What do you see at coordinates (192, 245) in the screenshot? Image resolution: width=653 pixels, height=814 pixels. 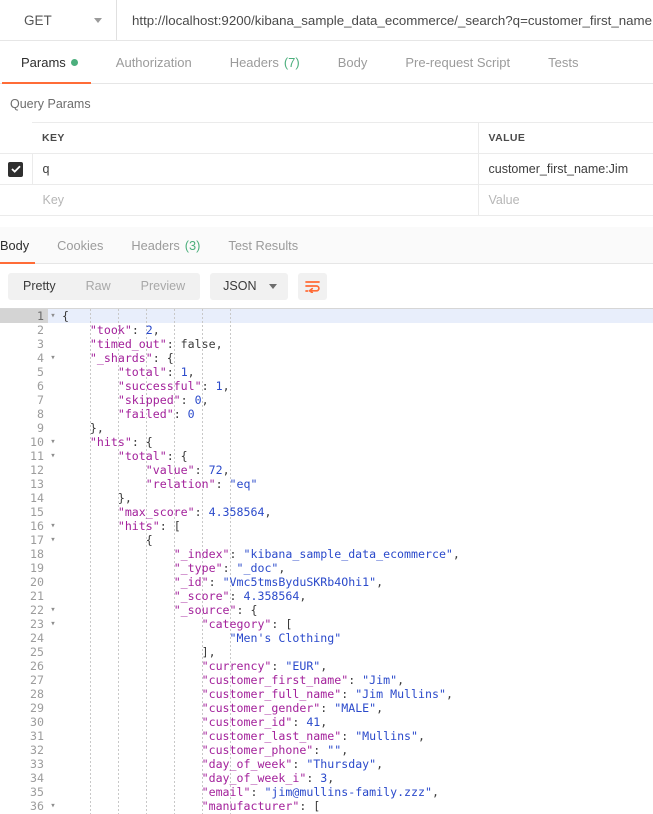 I see `tab-count-badge: (3)` at bounding box center [192, 245].